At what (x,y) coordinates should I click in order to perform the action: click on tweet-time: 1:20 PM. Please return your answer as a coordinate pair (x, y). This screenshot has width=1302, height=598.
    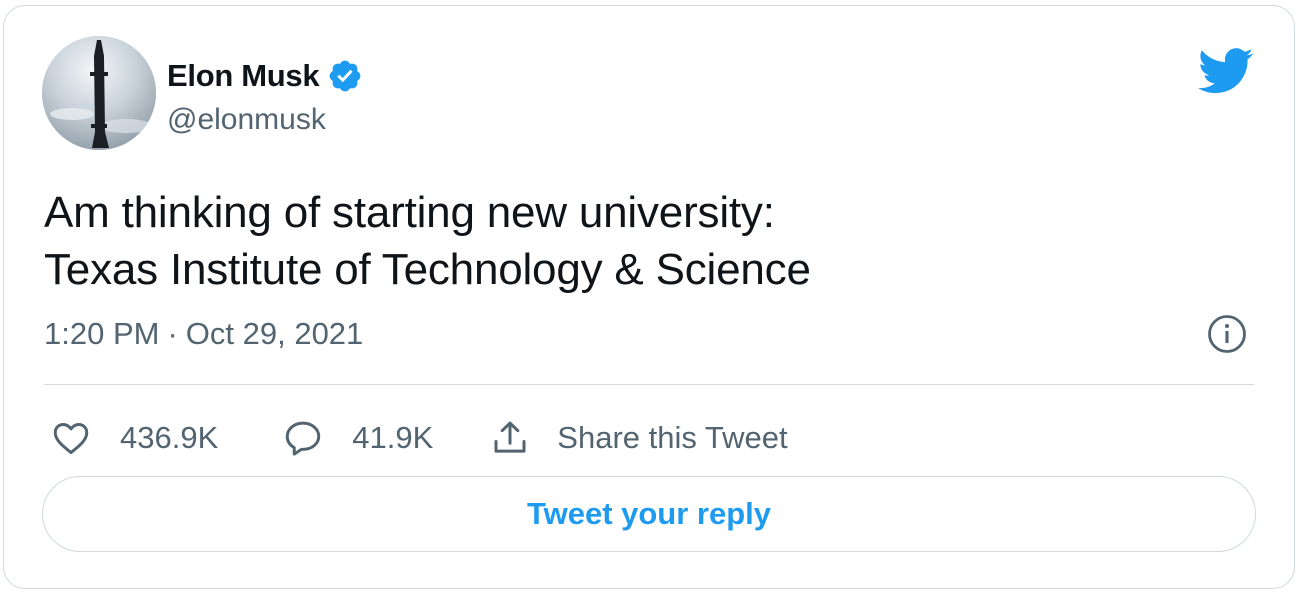
    Looking at the image, I should click on (102, 333).